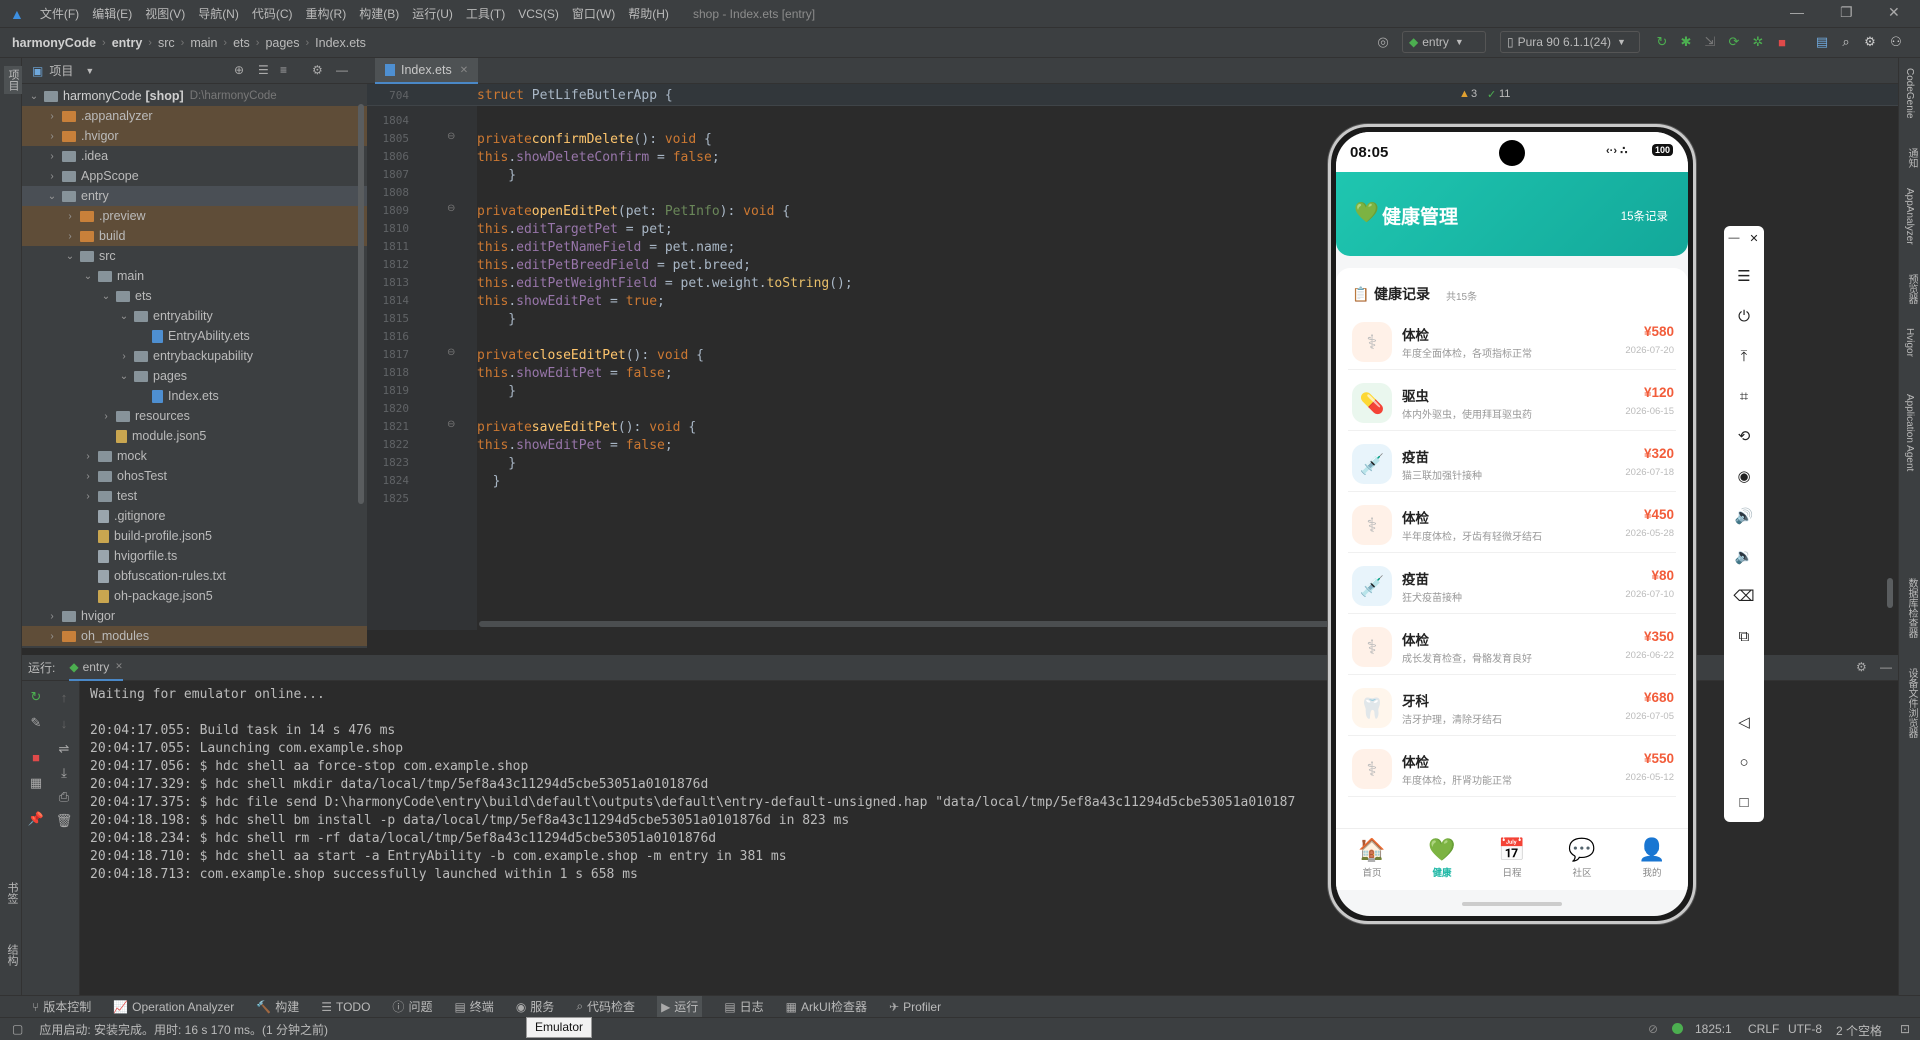  I want to click on account-icon: ⚇, so click(1896, 42).